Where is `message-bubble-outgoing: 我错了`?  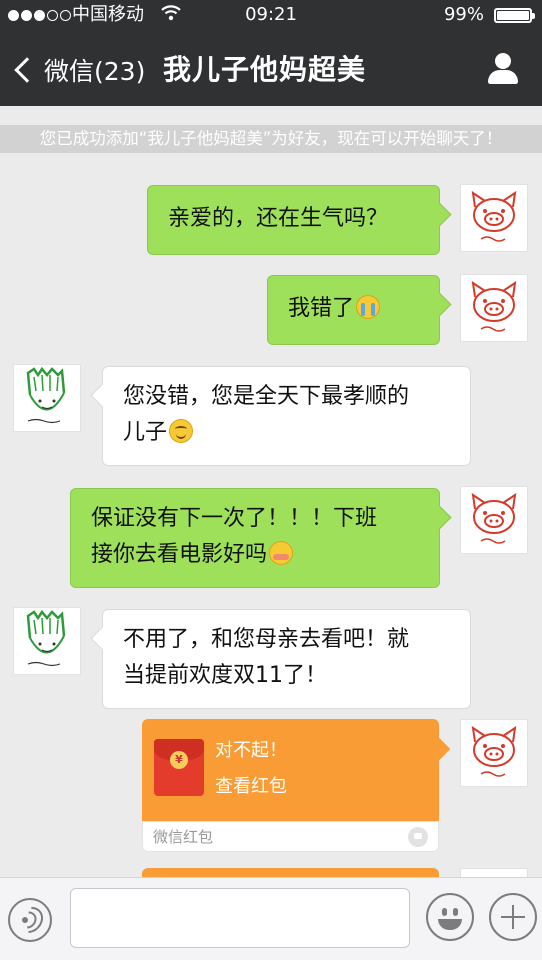
message-bubble-outgoing: 我错了 is located at coordinates (353, 310).